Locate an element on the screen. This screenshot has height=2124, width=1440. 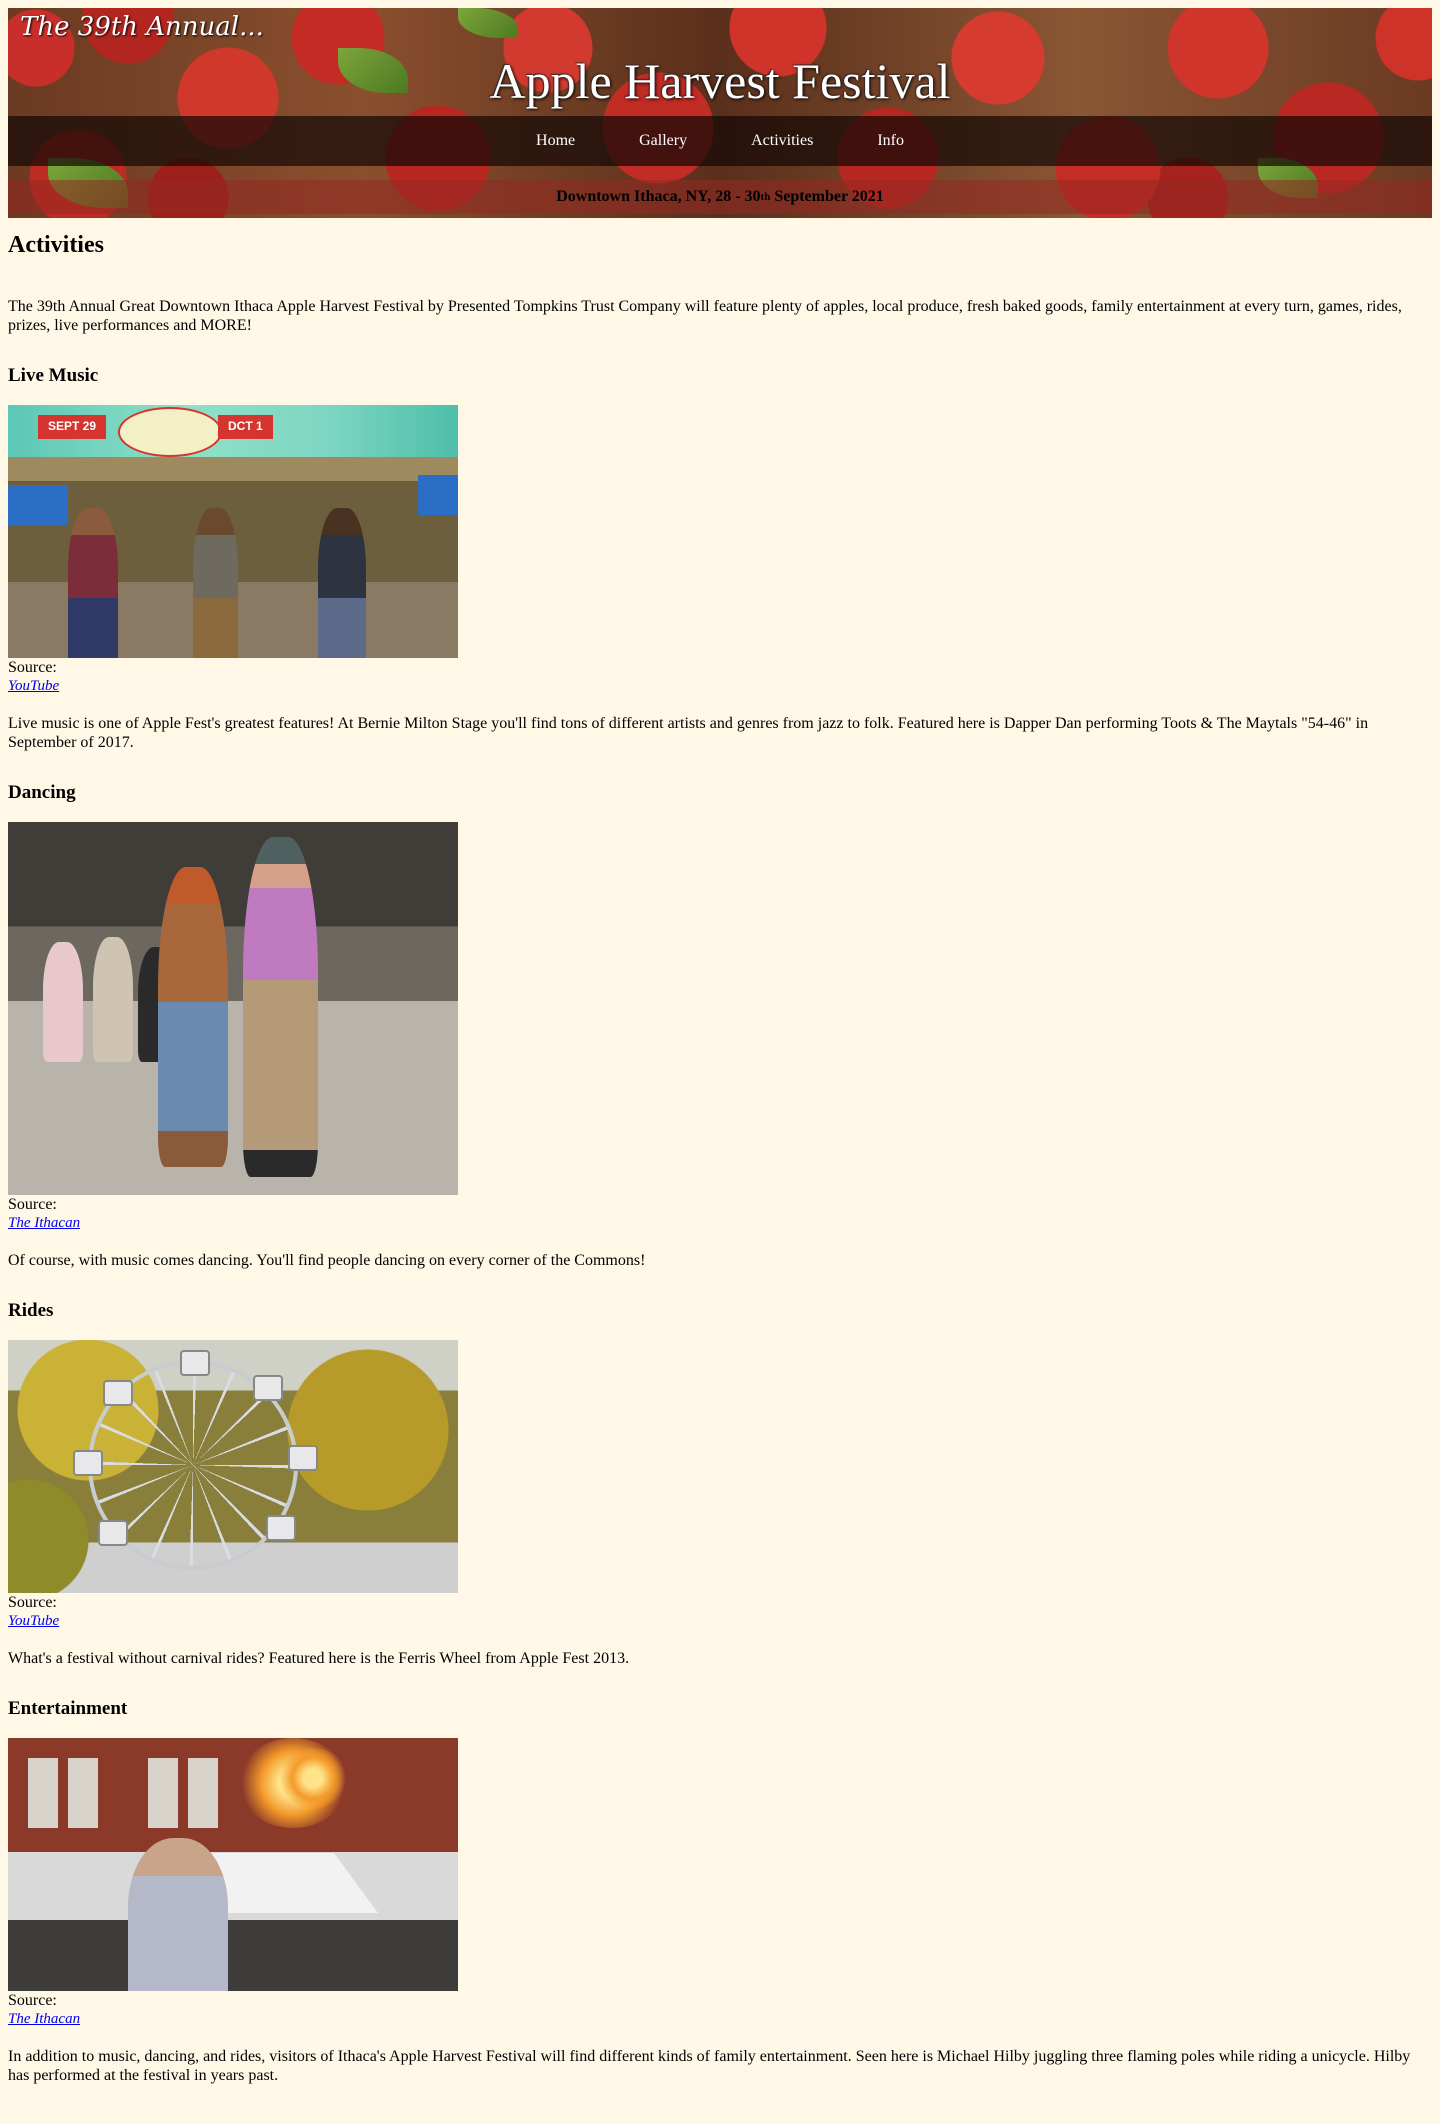
page-title: Activities is located at coordinates (56, 245).